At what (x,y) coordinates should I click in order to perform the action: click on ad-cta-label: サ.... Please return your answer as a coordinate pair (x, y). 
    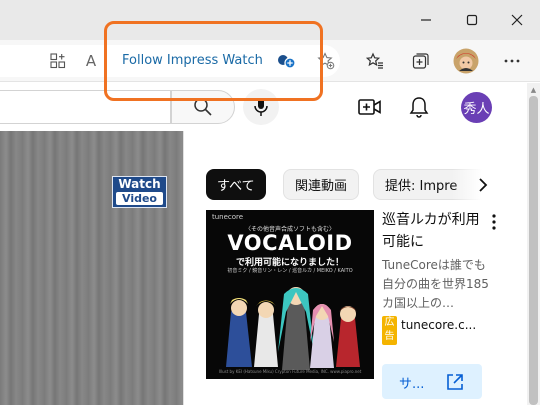
    Looking at the image, I should click on (412, 384).